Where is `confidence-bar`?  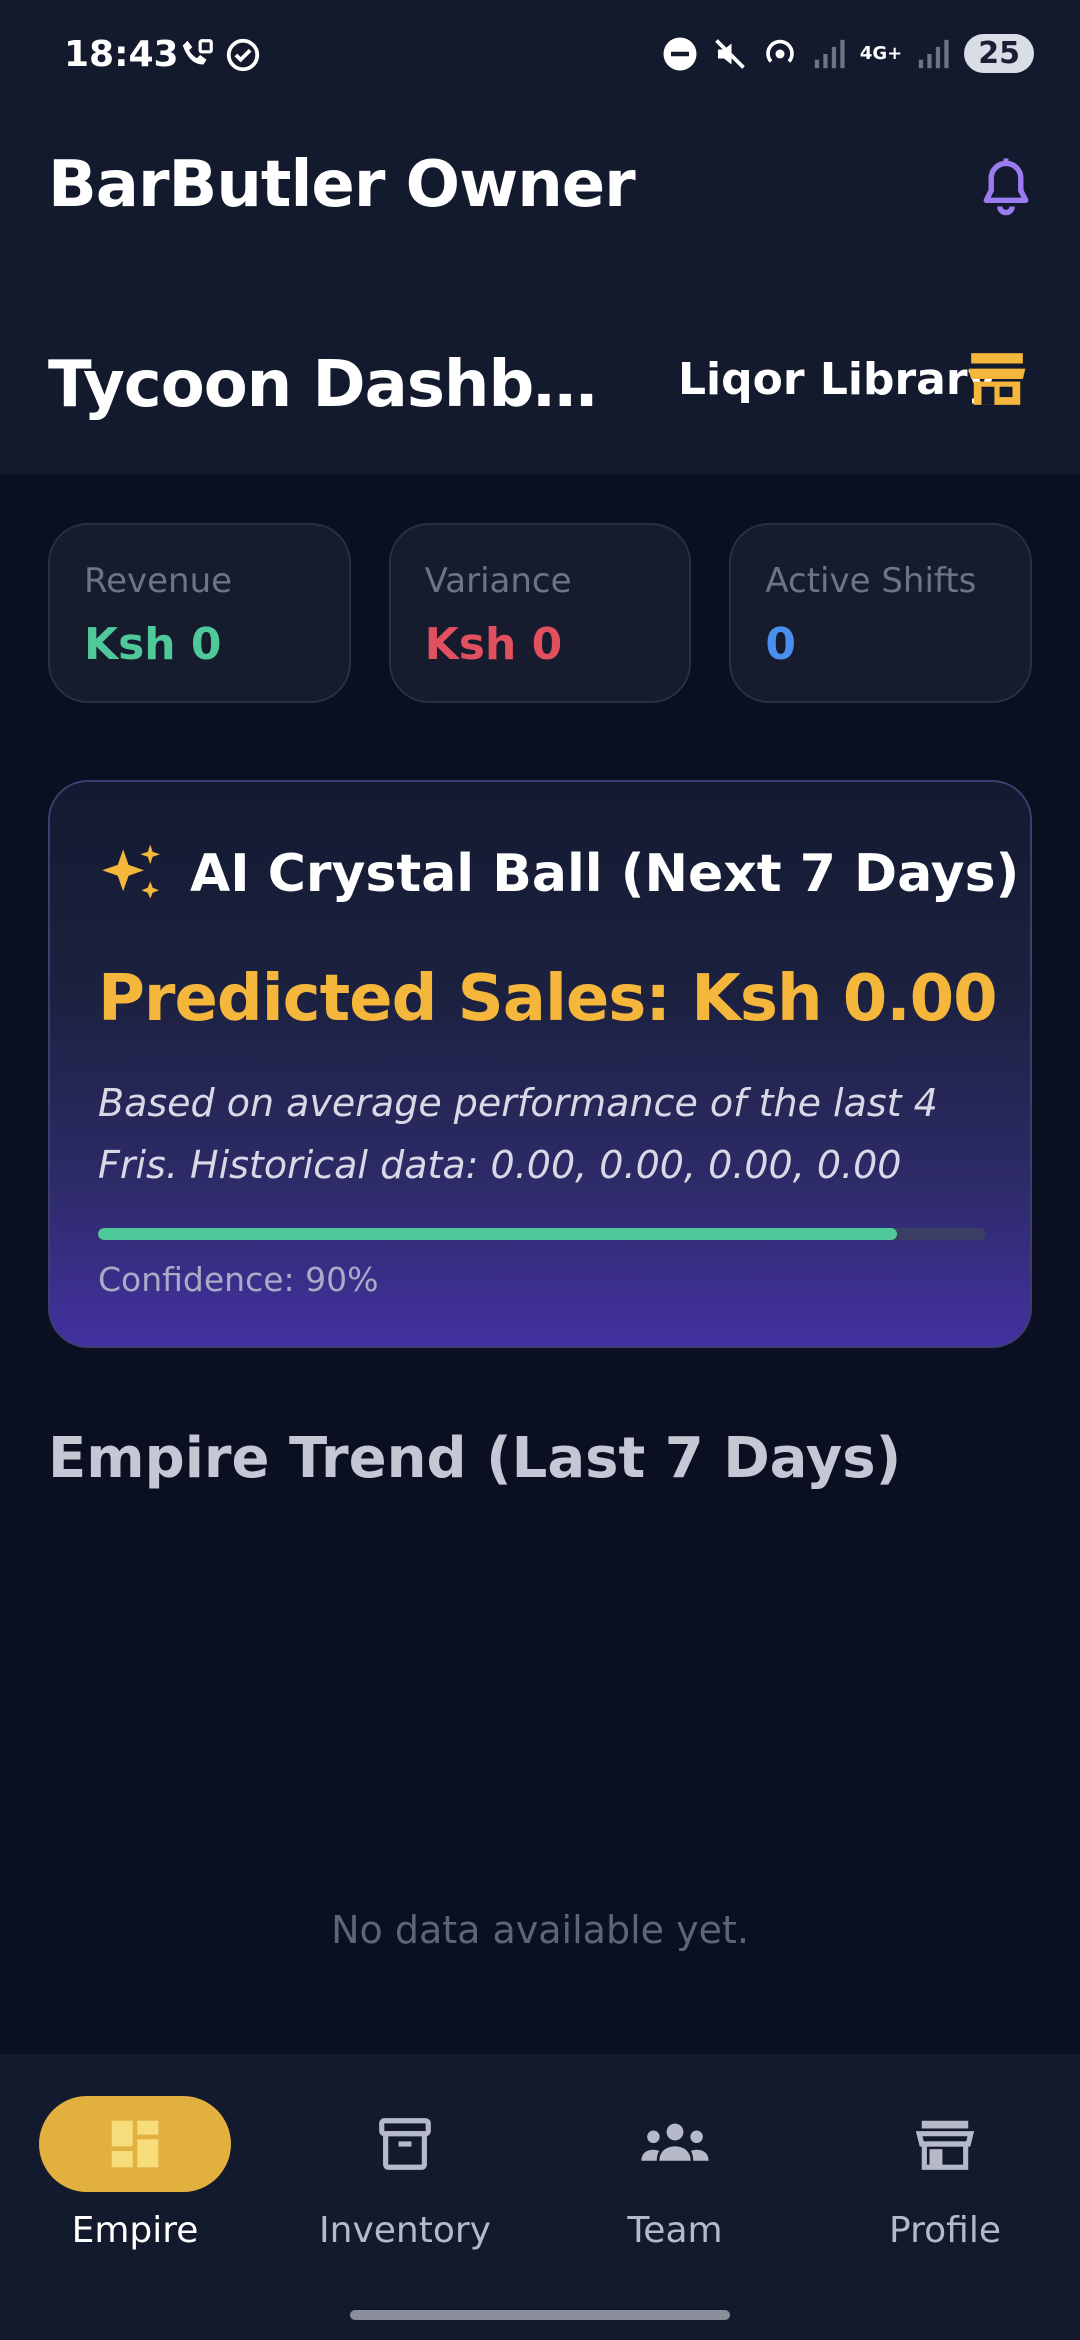 confidence-bar is located at coordinates (542, 1234).